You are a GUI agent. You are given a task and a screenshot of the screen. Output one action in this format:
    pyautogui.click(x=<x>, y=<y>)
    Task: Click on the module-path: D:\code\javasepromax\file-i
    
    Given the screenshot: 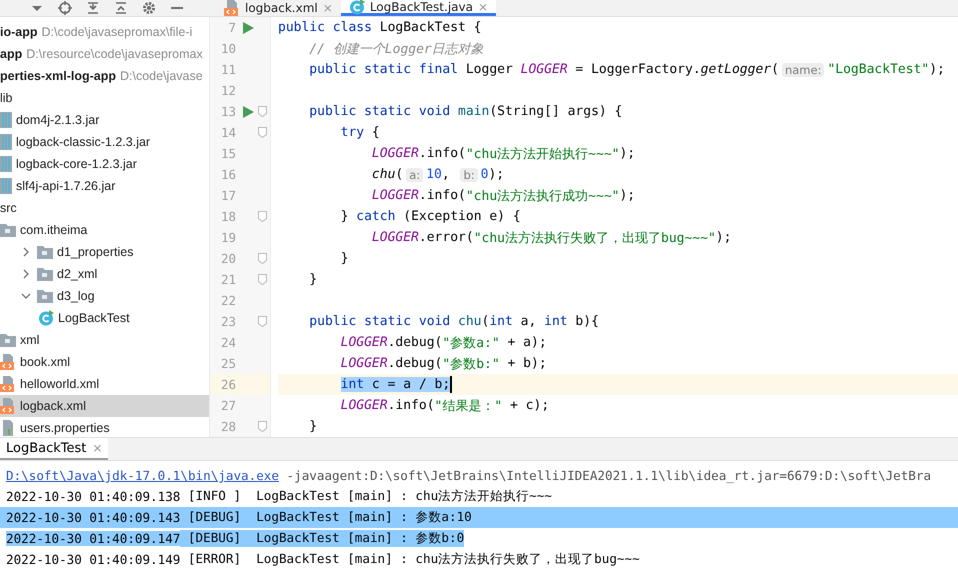 What is the action you would take?
    pyautogui.click(x=117, y=32)
    